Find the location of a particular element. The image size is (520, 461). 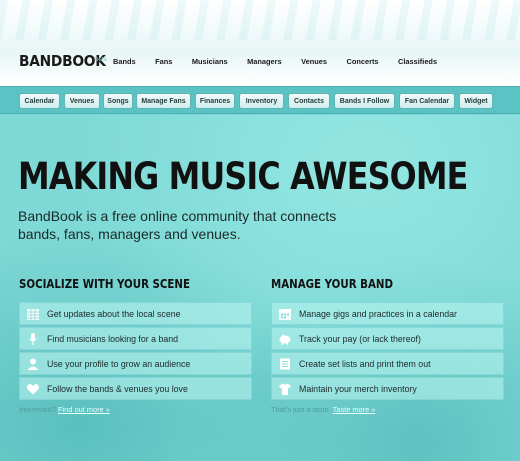

toolbar-inventory-button: Inventory is located at coordinates (261, 101).